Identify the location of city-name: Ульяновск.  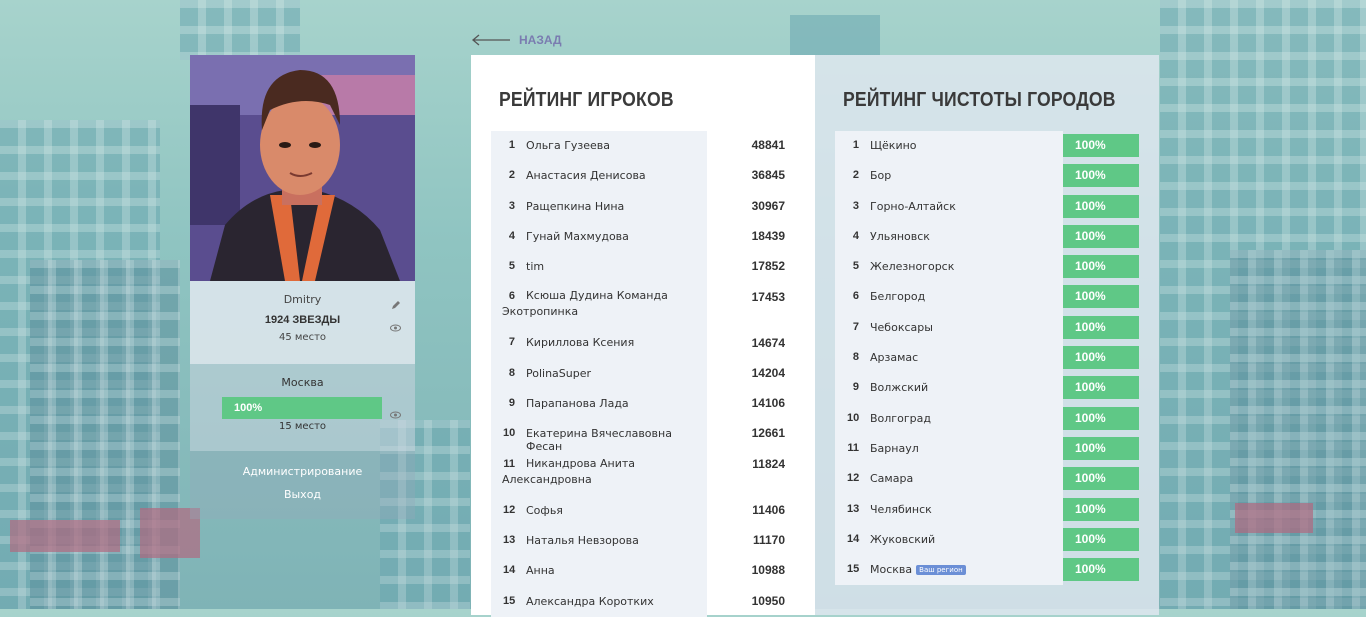
(900, 236).